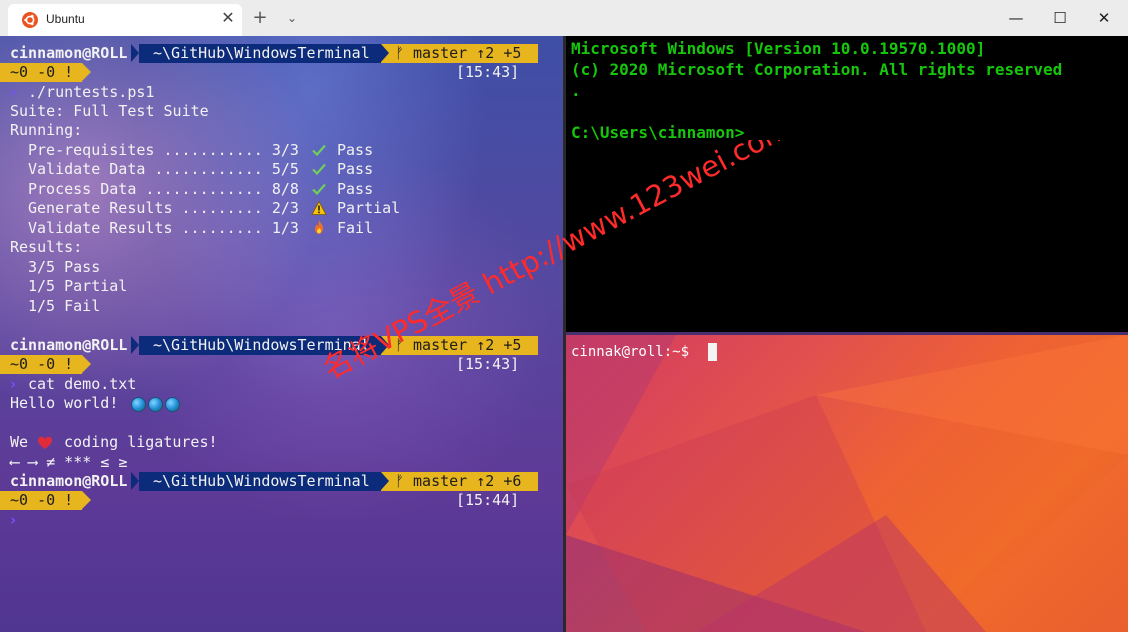 This screenshot has width=1128, height=632. I want to click on test-status: Fail, so click(355, 228).